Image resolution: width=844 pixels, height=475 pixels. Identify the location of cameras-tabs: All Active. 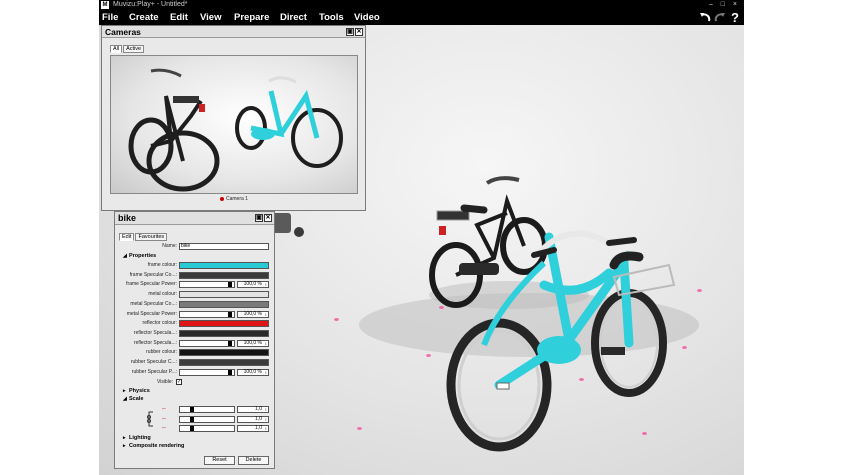
(127, 49).